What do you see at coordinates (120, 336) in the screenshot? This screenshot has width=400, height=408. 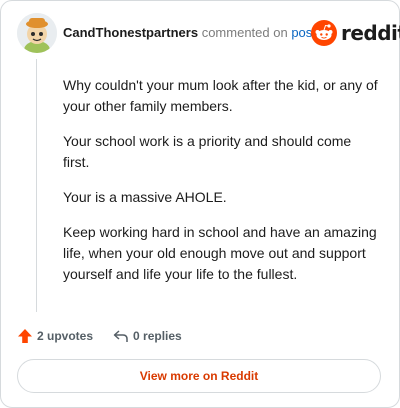 I see `reply-arrow-icon` at bounding box center [120, 336].